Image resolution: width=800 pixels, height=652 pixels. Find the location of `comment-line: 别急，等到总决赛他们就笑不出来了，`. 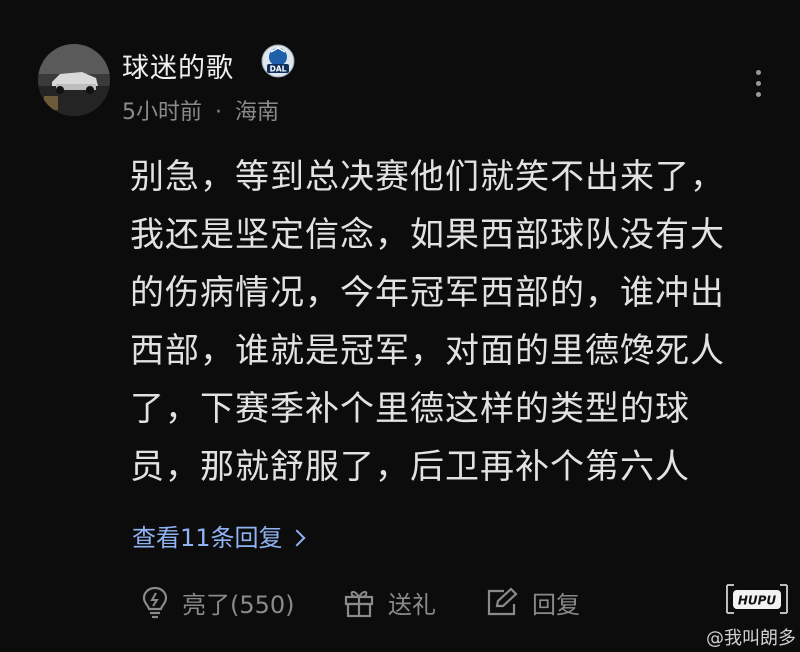

comment-line: 别急，等到总决赛他们就笑不出来了， is located at coordinates (427, 177).